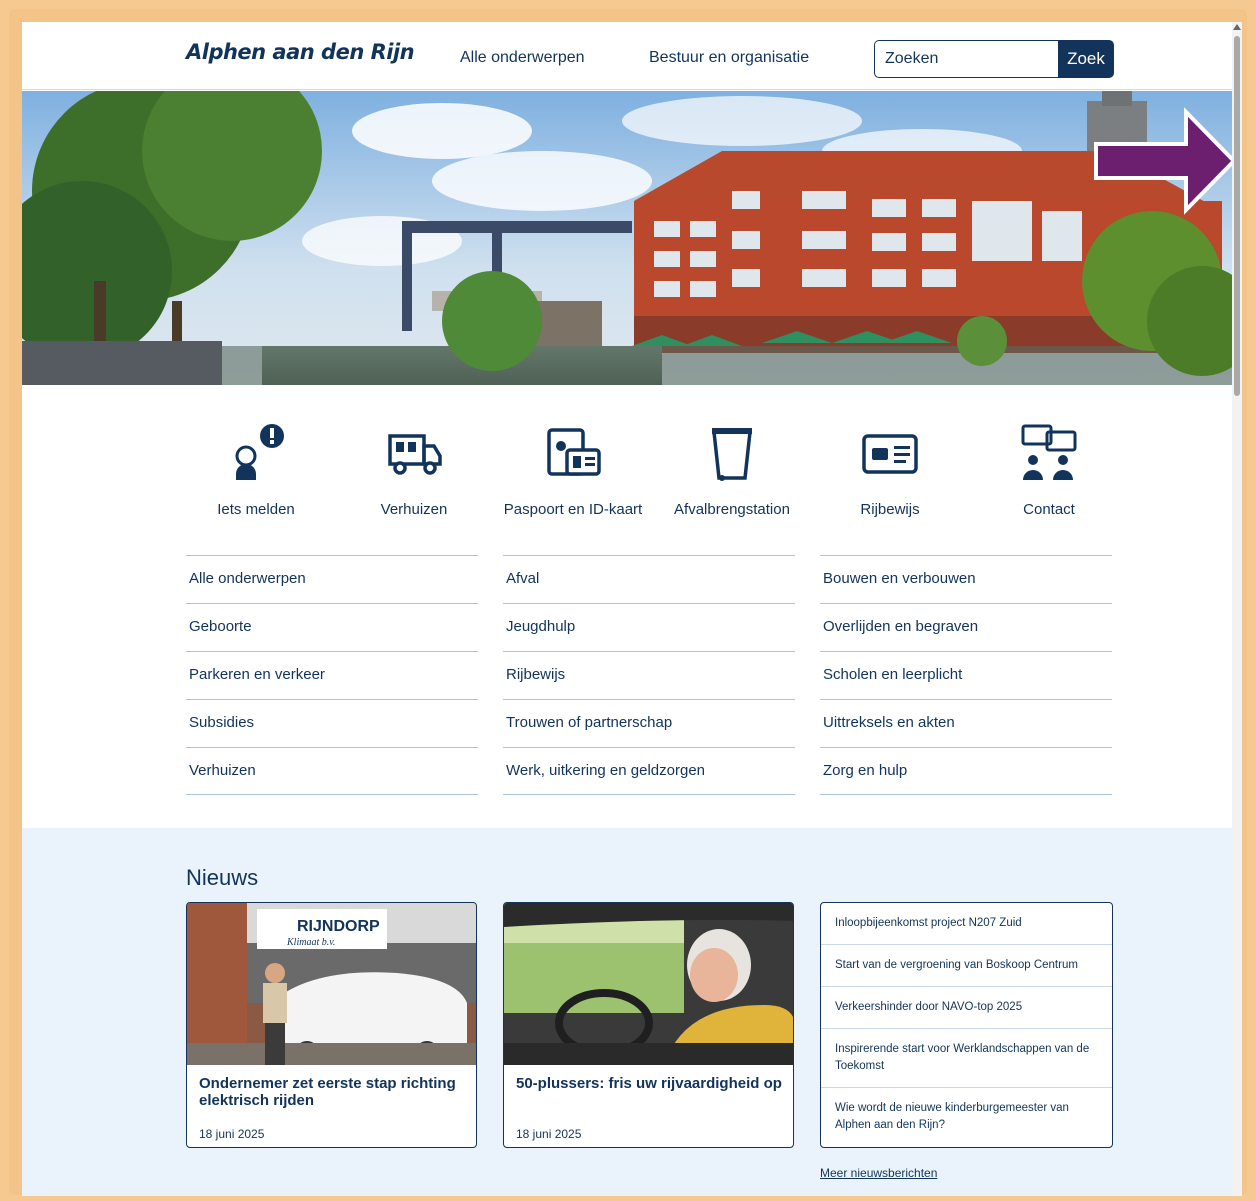 This screenshot has width=1256, height=1201. What do you see at coordinates (729, 58) in the screenshot?
I see `nav-bestuur-en-organisatie: Bestuur en organisatie` at bounding box center [729, 58].